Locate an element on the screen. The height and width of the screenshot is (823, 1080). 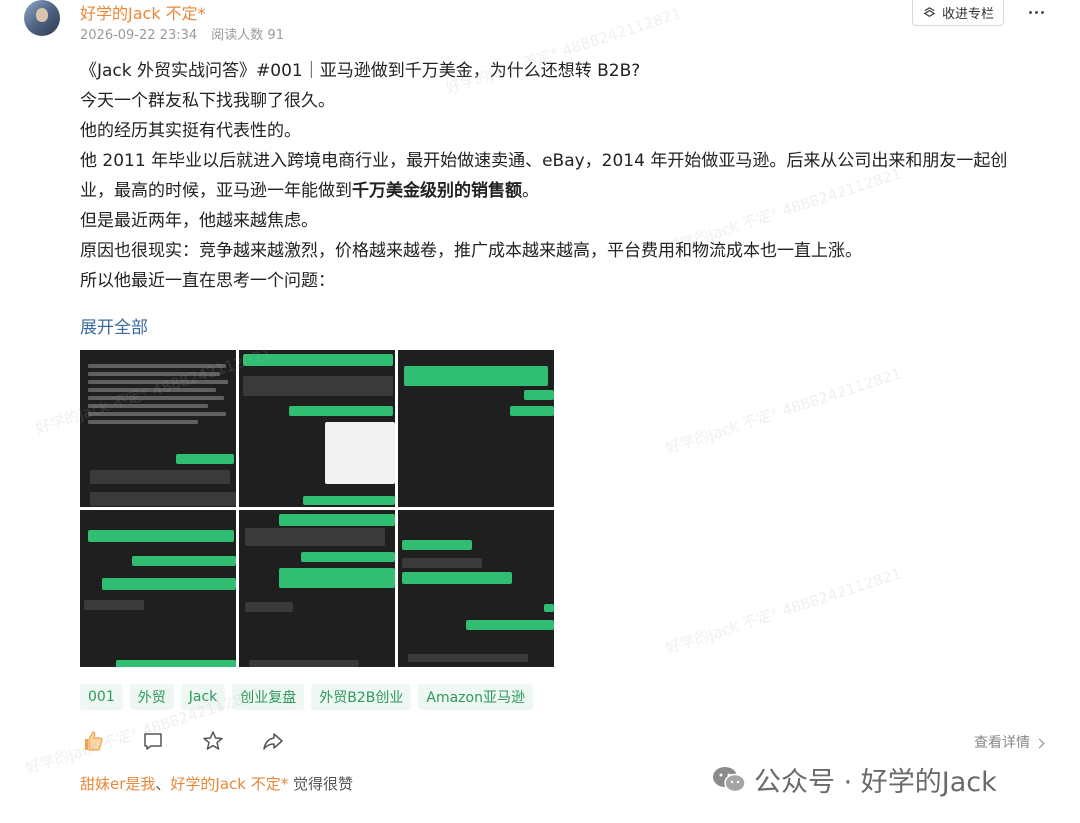
favorite-button is located at coordinates (213, 741).